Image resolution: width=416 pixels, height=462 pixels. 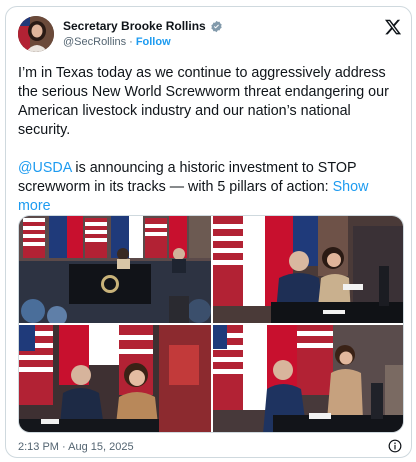 What do you see at coordinates (134, 26) in the screenshot?
I see `author-display-name: Secretary Brooke Rollins` at bounding box center [134, 26].